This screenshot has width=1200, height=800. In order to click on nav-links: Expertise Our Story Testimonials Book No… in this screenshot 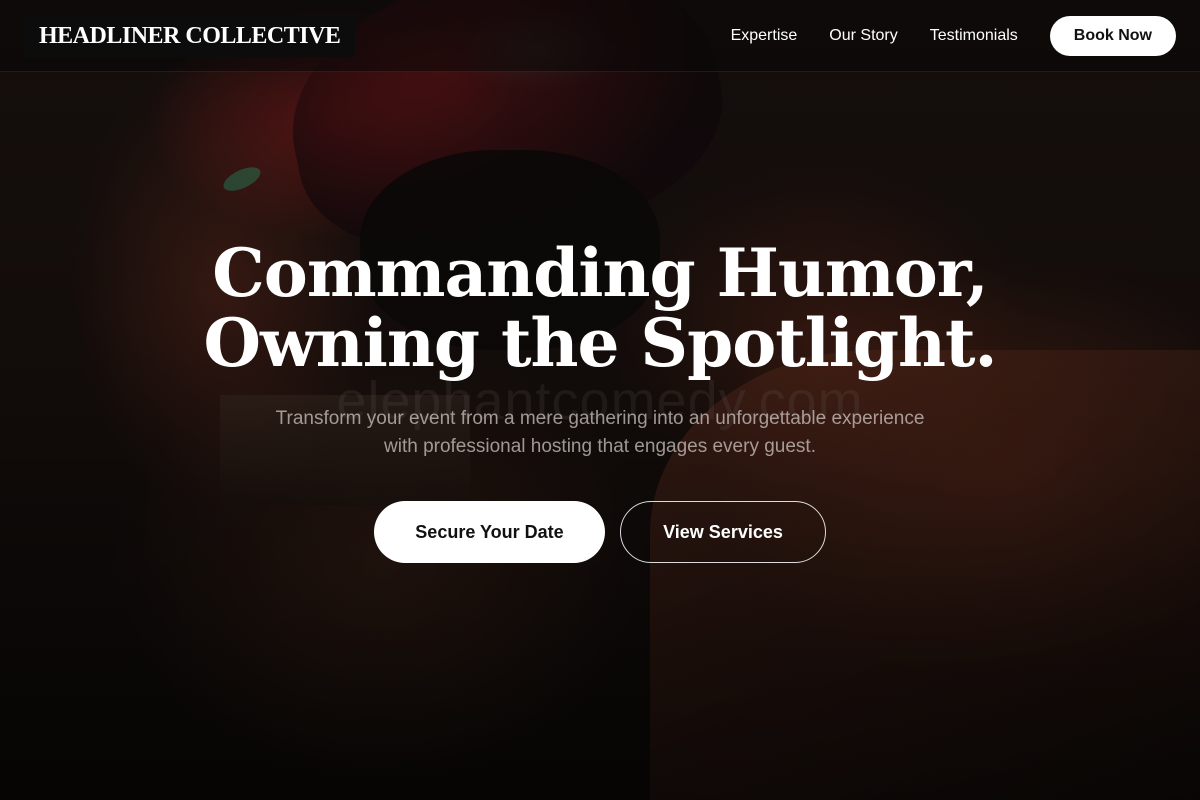, I will do `click(953, 36)`.